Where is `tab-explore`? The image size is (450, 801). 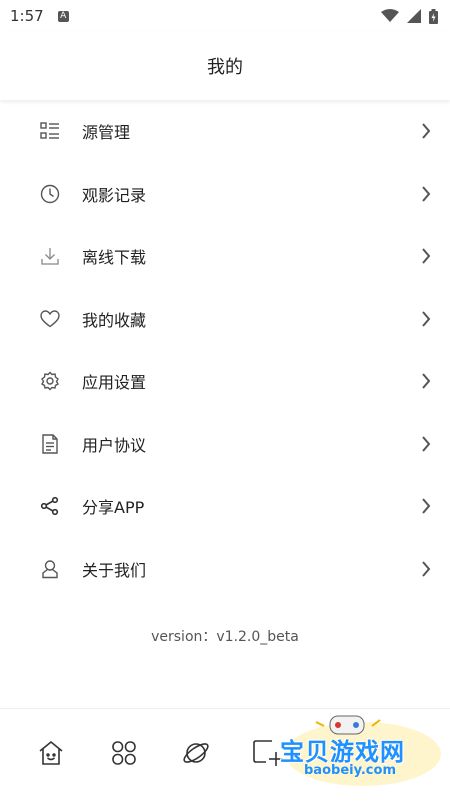 tab-explore is located at coordinates (196, 755).